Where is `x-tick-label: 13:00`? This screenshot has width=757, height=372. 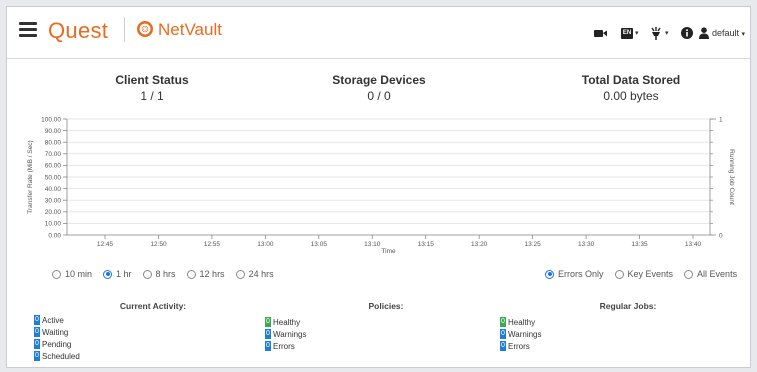 x-tick-label: 13:00 is located at coordinates (265, 244).